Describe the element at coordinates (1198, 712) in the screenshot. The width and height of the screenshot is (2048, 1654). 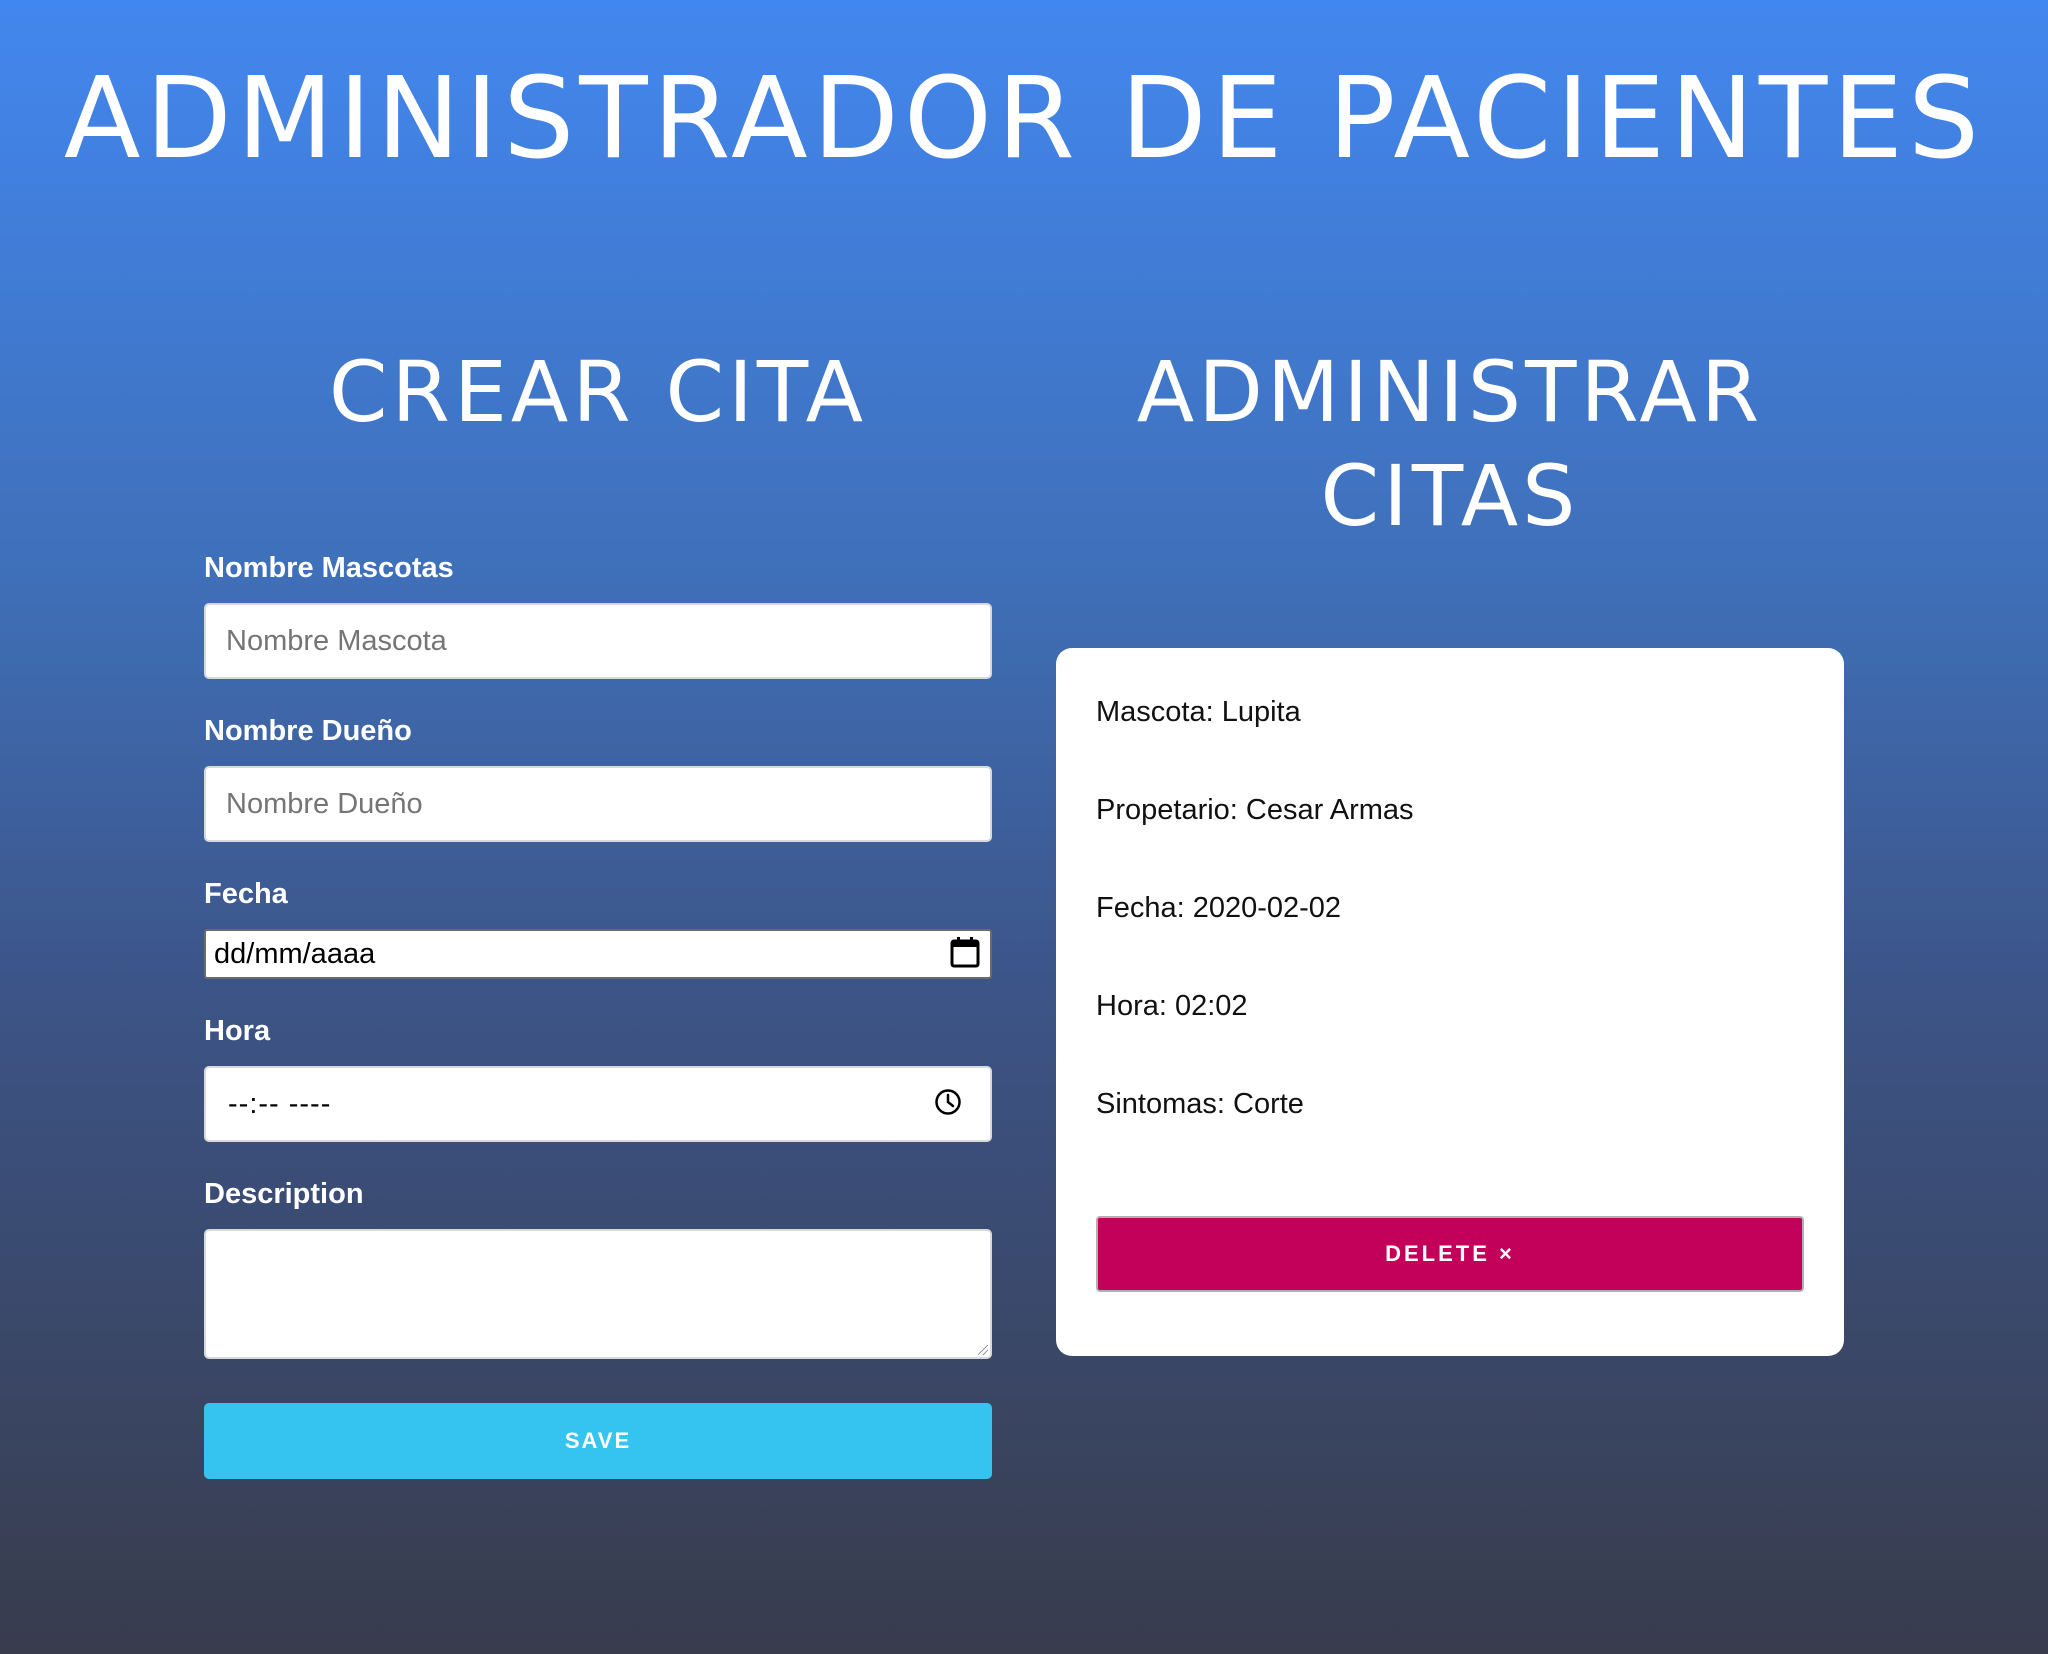
I see `appointment-pet: Mascota: Lupita` at that location.